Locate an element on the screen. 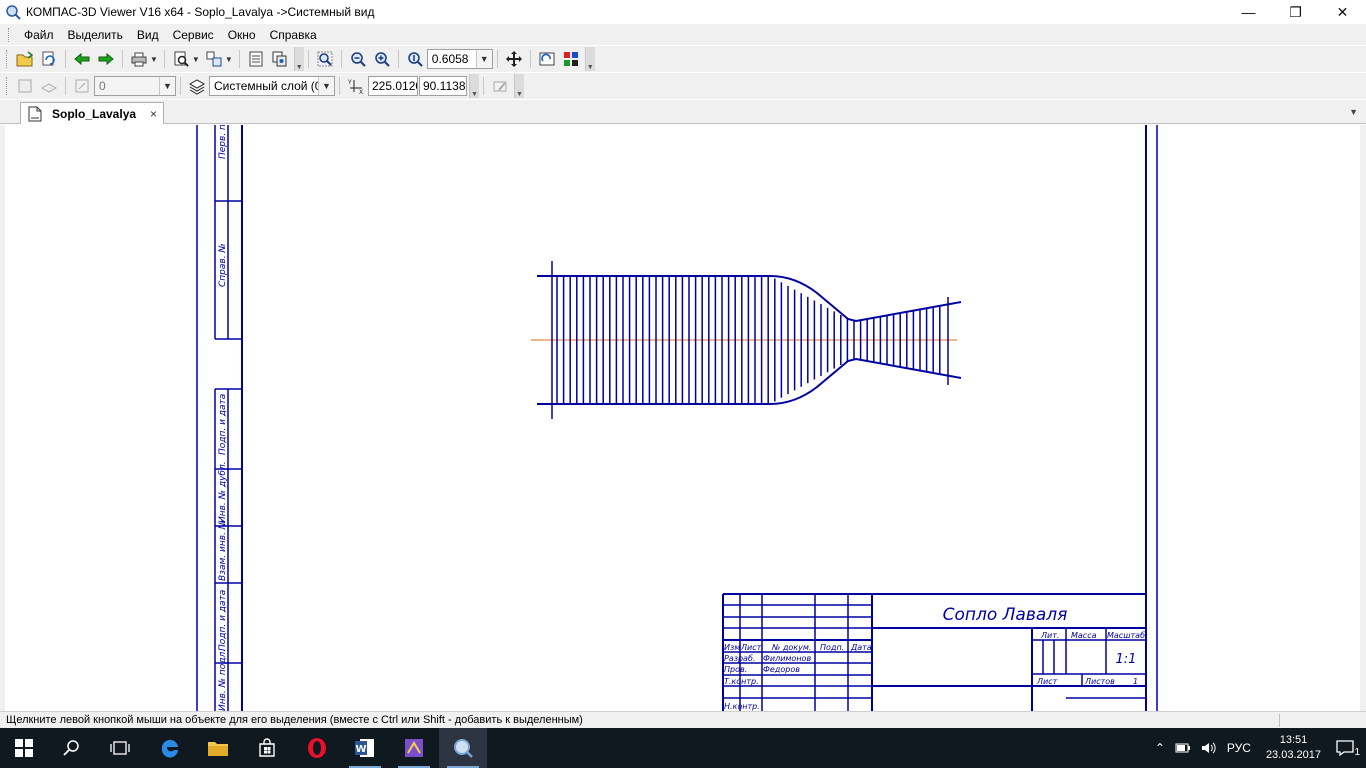  word-button: W is located at coordinates (365, 748).